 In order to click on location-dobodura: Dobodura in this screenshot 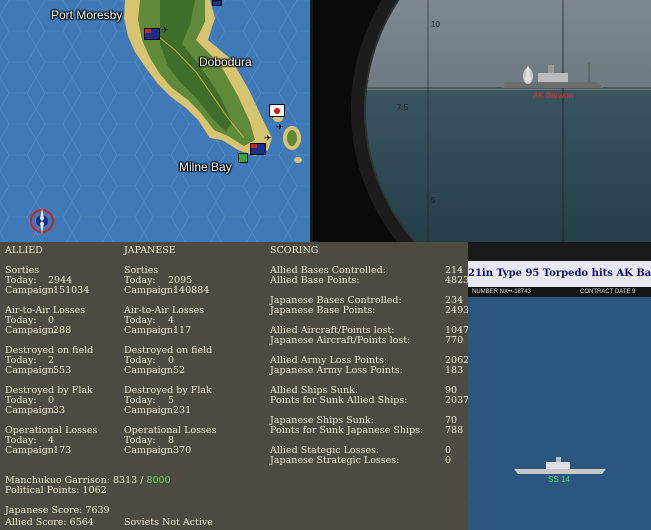, I will do `click(225, 62)`.